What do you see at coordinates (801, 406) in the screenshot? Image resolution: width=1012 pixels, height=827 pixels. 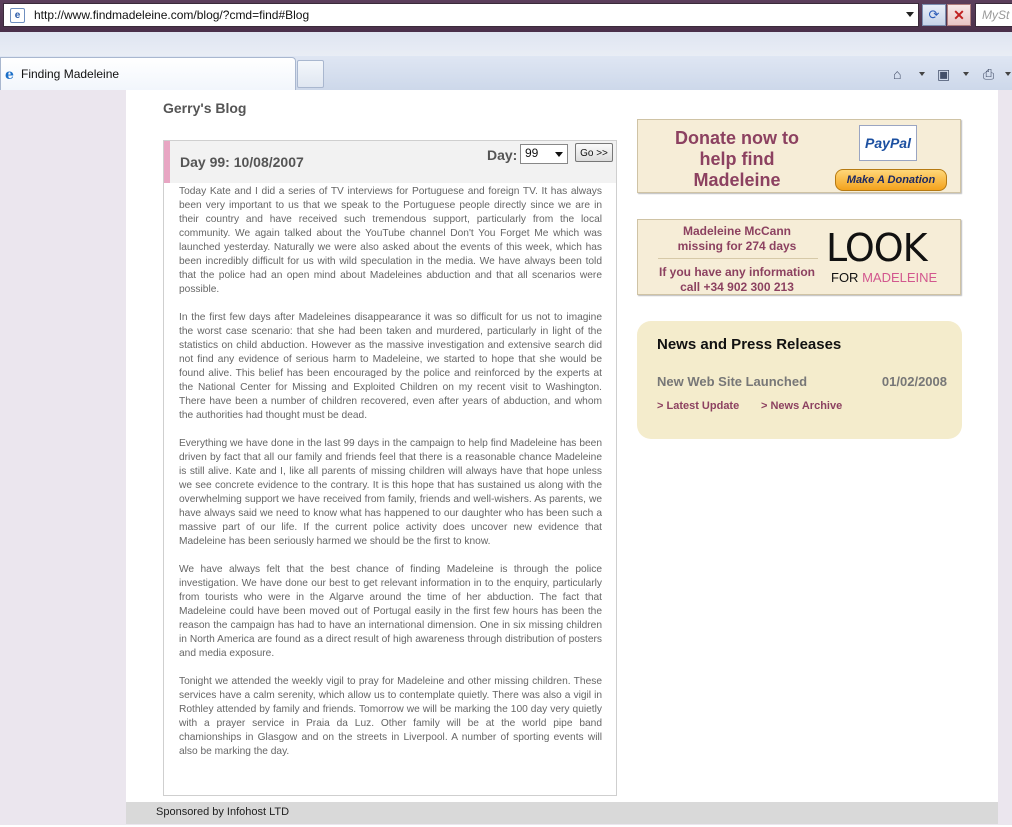 I see `news-archive-link: > News Archive` at bounding box center [801, 406].